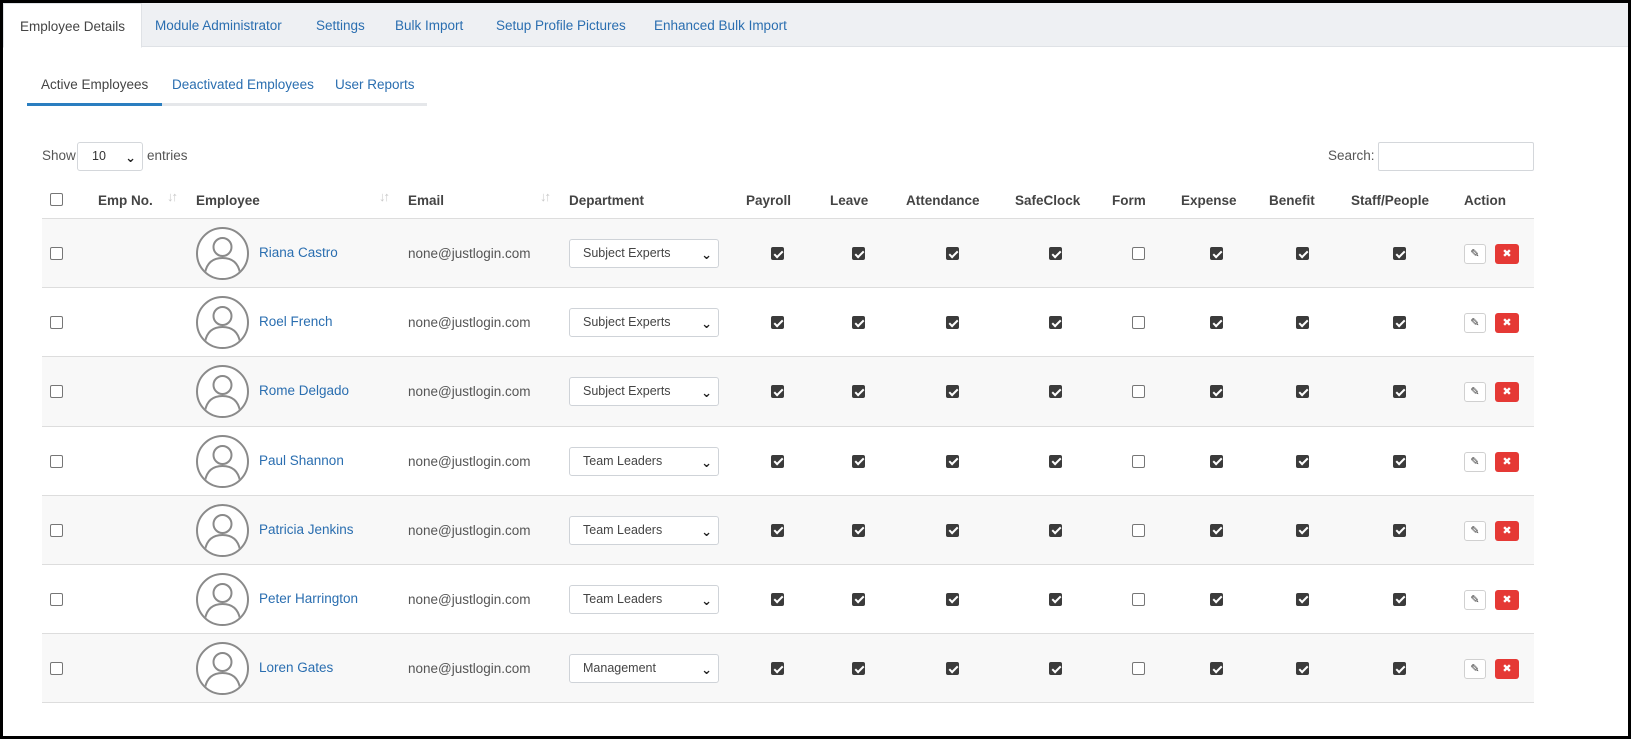 The image size is (1631, 739). Describe the element at coordinates (95, 86) in the screenshot. I see `subtab-active-employees: Active Employees` at that location.